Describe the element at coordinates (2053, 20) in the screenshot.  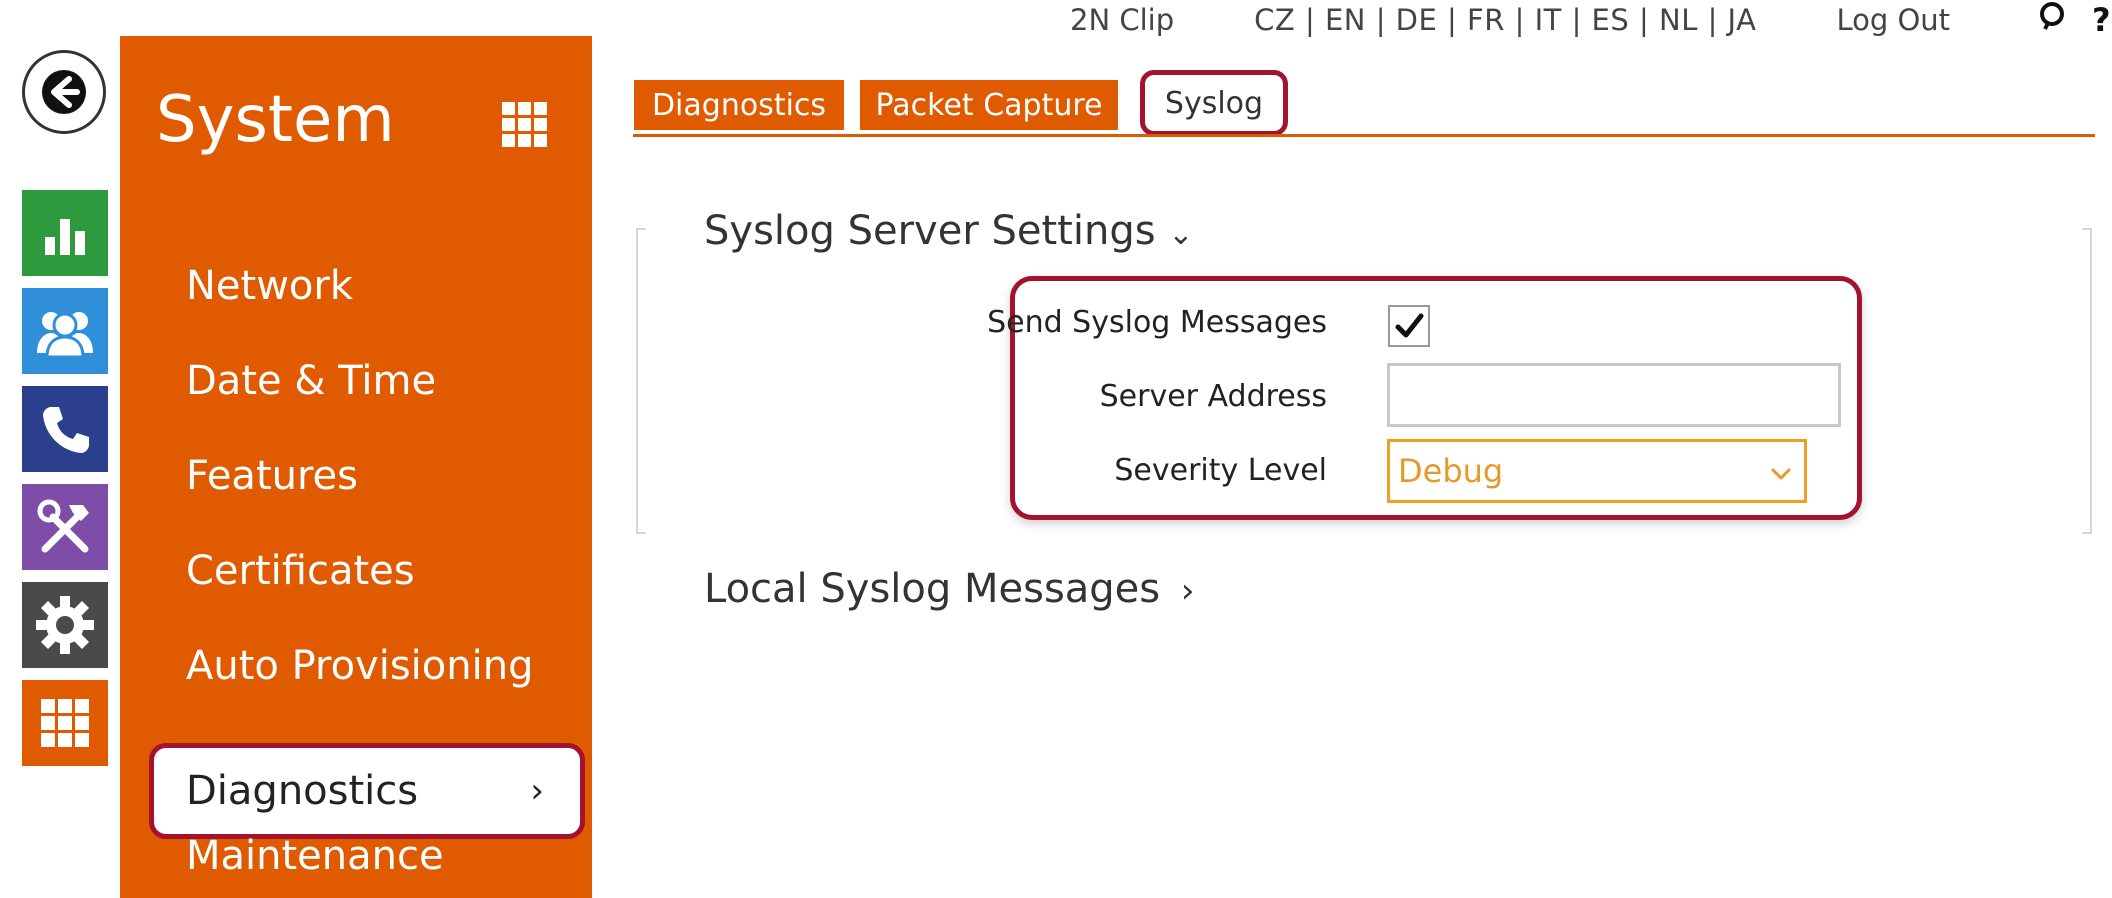
I see `search-icon` at that location.